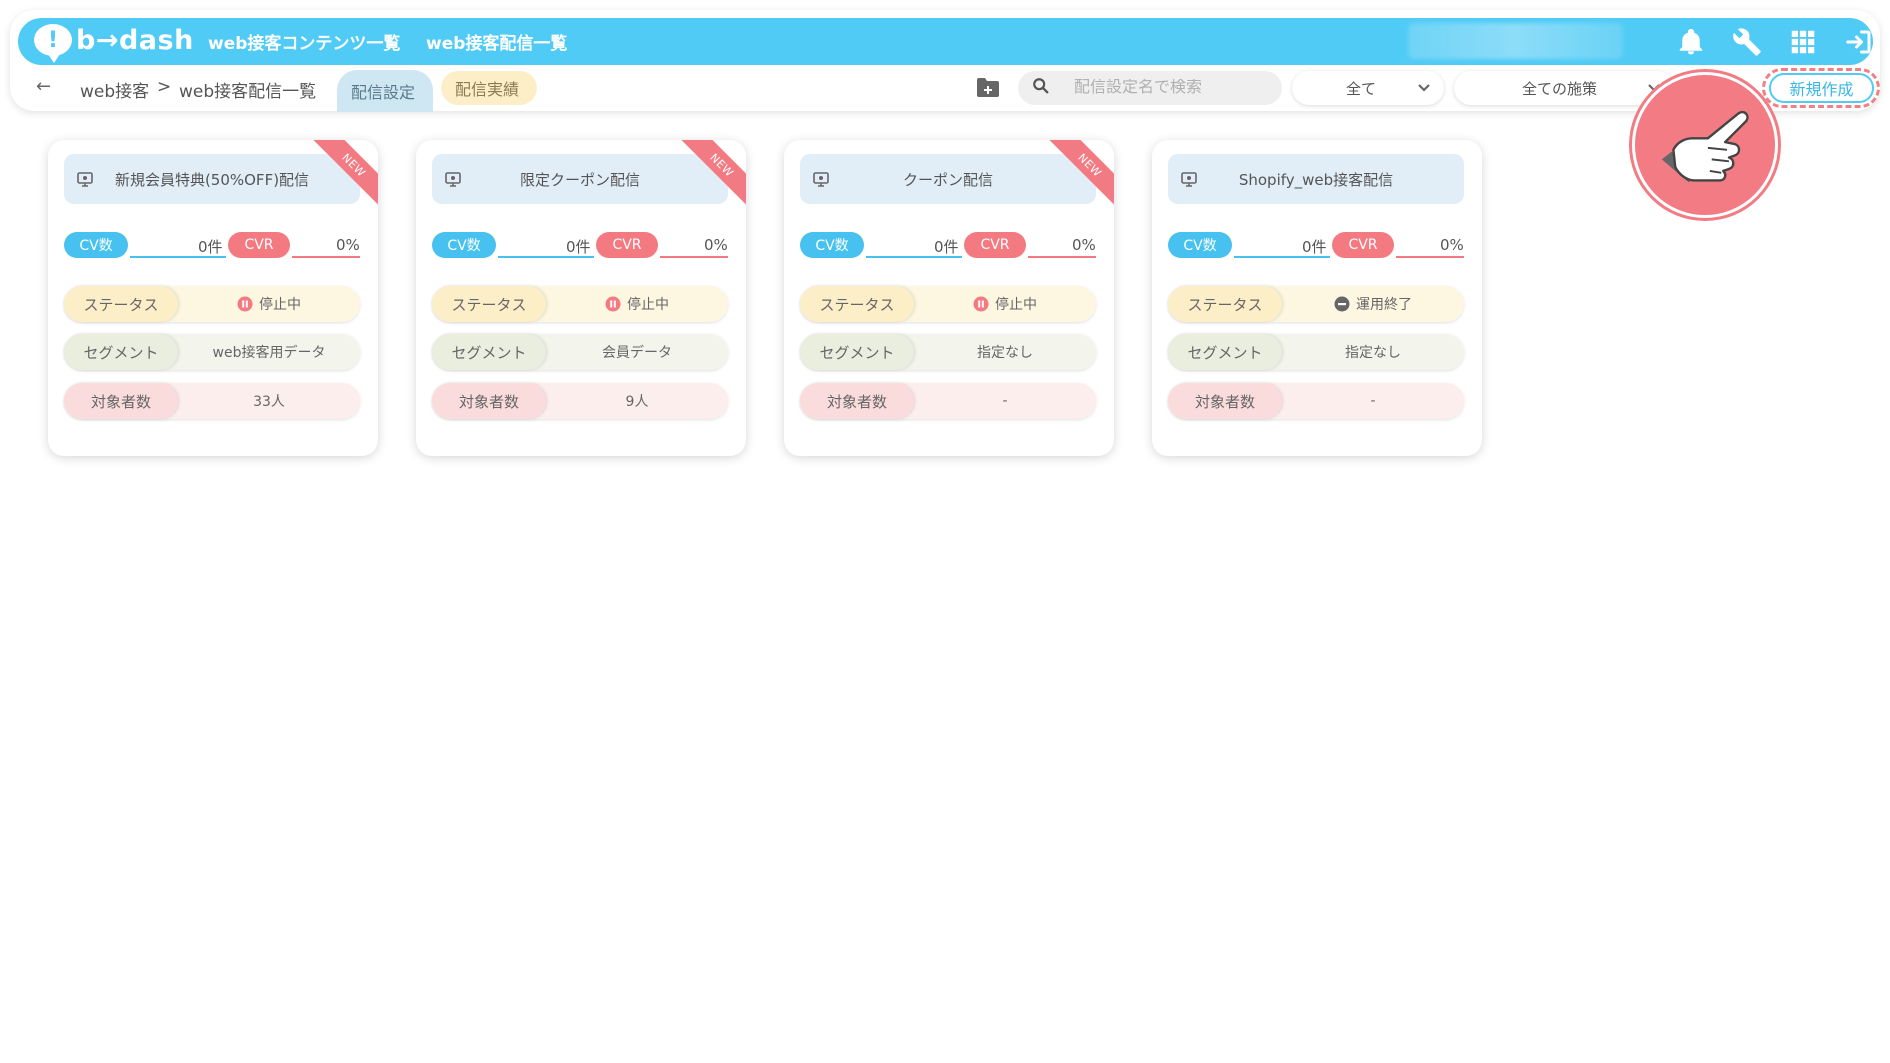 This screenshot has height=1063, width=1890. Describe the element at coordinates (135, 40) in the screenshot. I see `logo-text: b→dash` at that location.